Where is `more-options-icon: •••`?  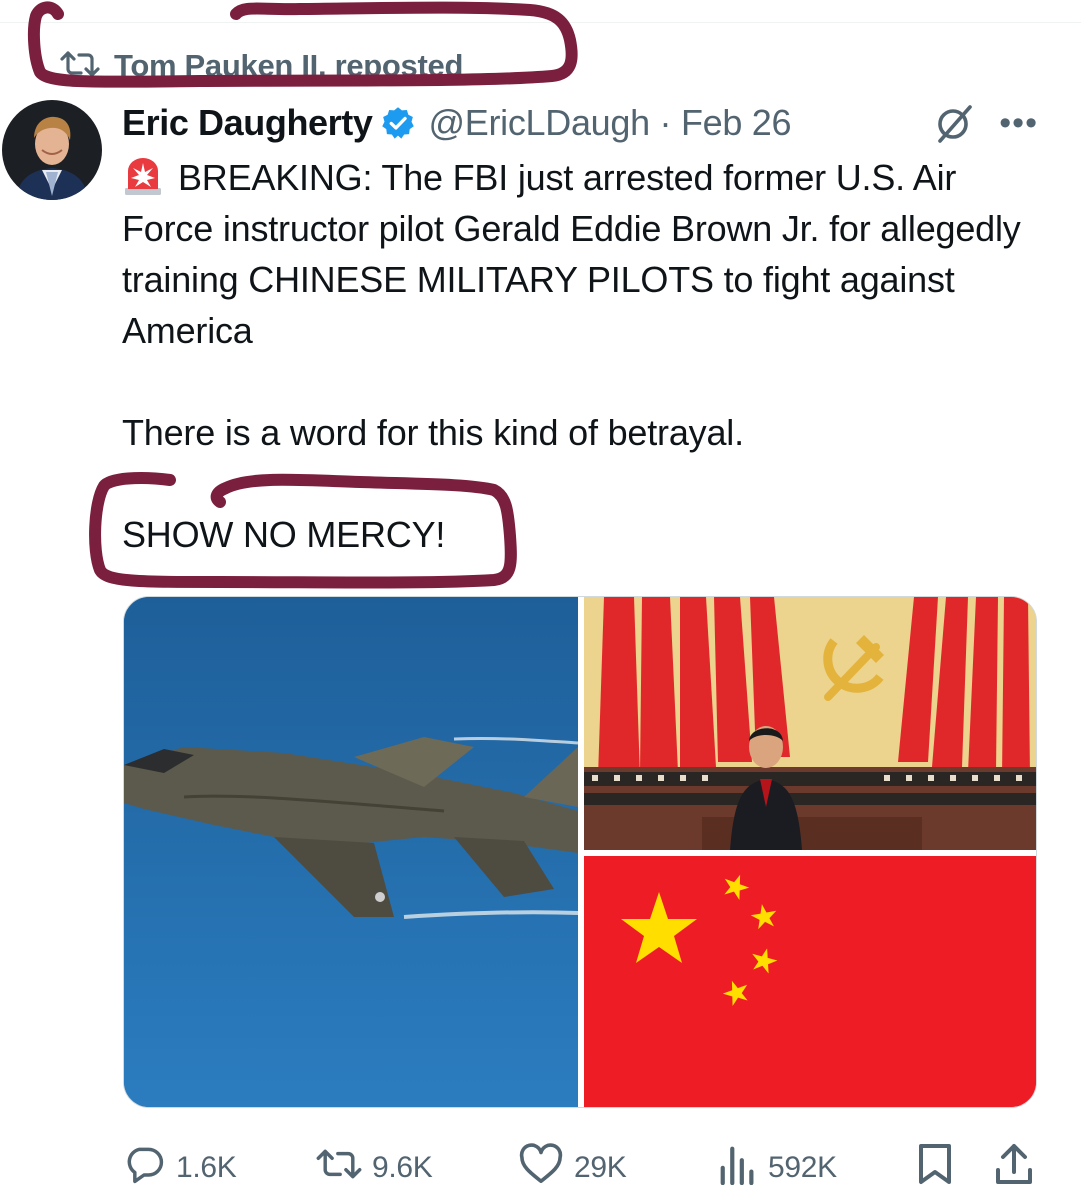 more-options-icon: ••• is located at coordinates (1018, 123).